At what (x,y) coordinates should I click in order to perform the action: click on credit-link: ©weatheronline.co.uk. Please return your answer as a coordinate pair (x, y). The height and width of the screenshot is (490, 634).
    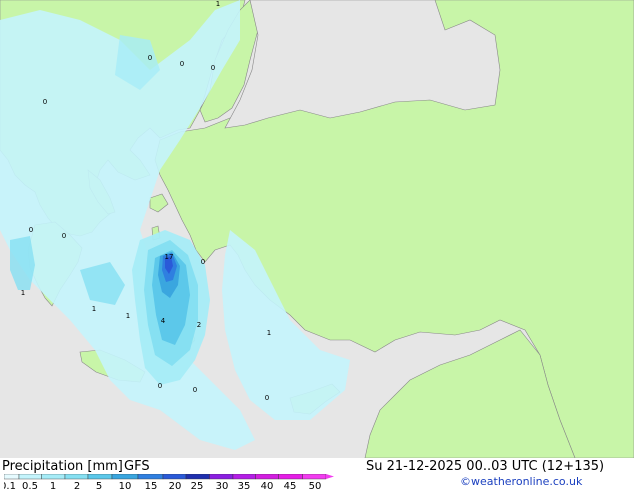
    Looking at the image, I should click on (521, 481).